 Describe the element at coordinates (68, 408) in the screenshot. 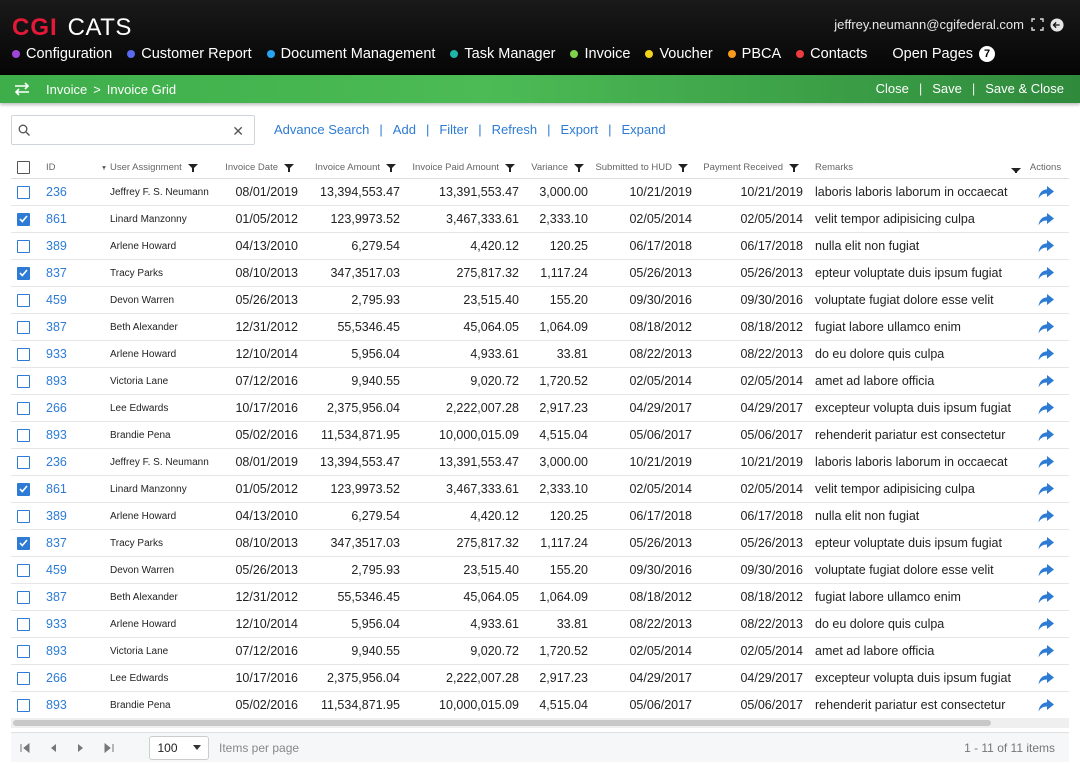

I see `cell-id: 266` at that location.